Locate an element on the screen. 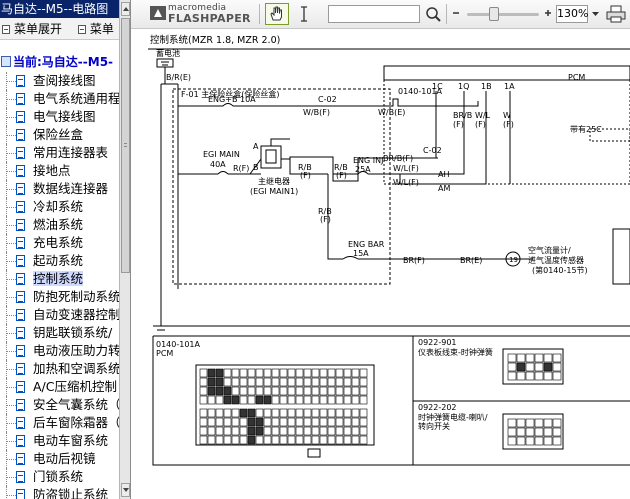  scroll-thumb is located at coordinates (125, 145).